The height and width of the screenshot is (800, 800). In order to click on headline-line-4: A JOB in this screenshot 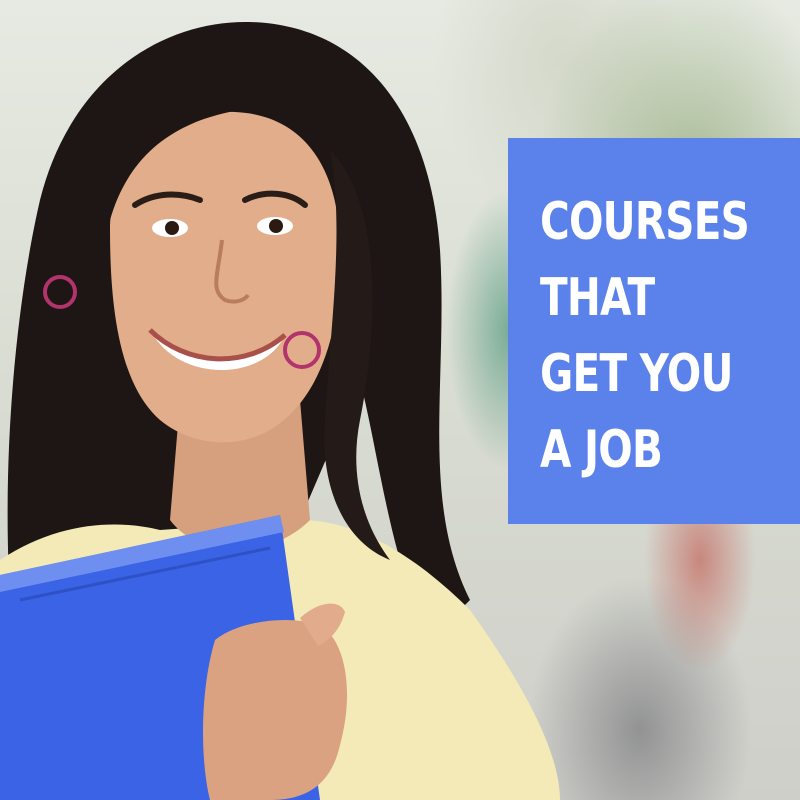, I will do `click(601, 450)`.